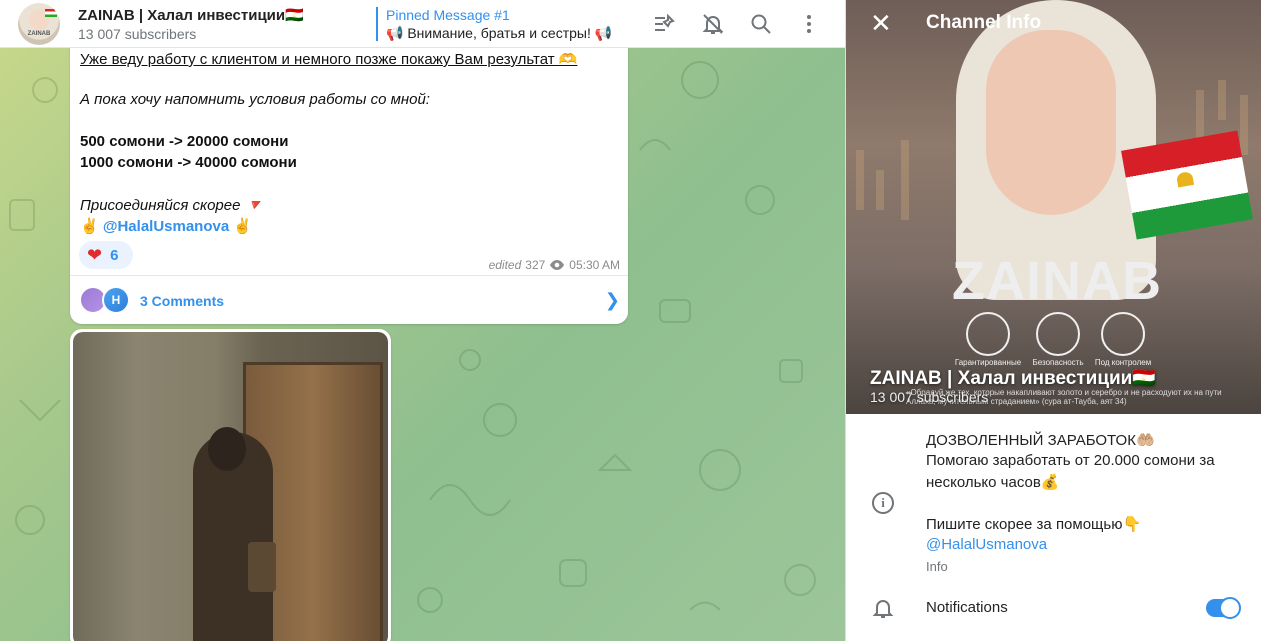  What do you see at coordinates (166, 226) in the screenshot?
I see `username-link: ✌️ @HalalUsmanova ✌️` at bounding box center [166, 226].